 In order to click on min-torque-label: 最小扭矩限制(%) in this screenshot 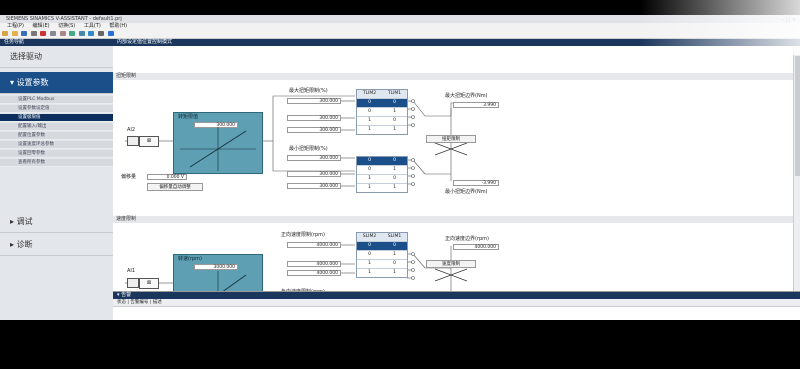, I will do `click(308, 149)`.